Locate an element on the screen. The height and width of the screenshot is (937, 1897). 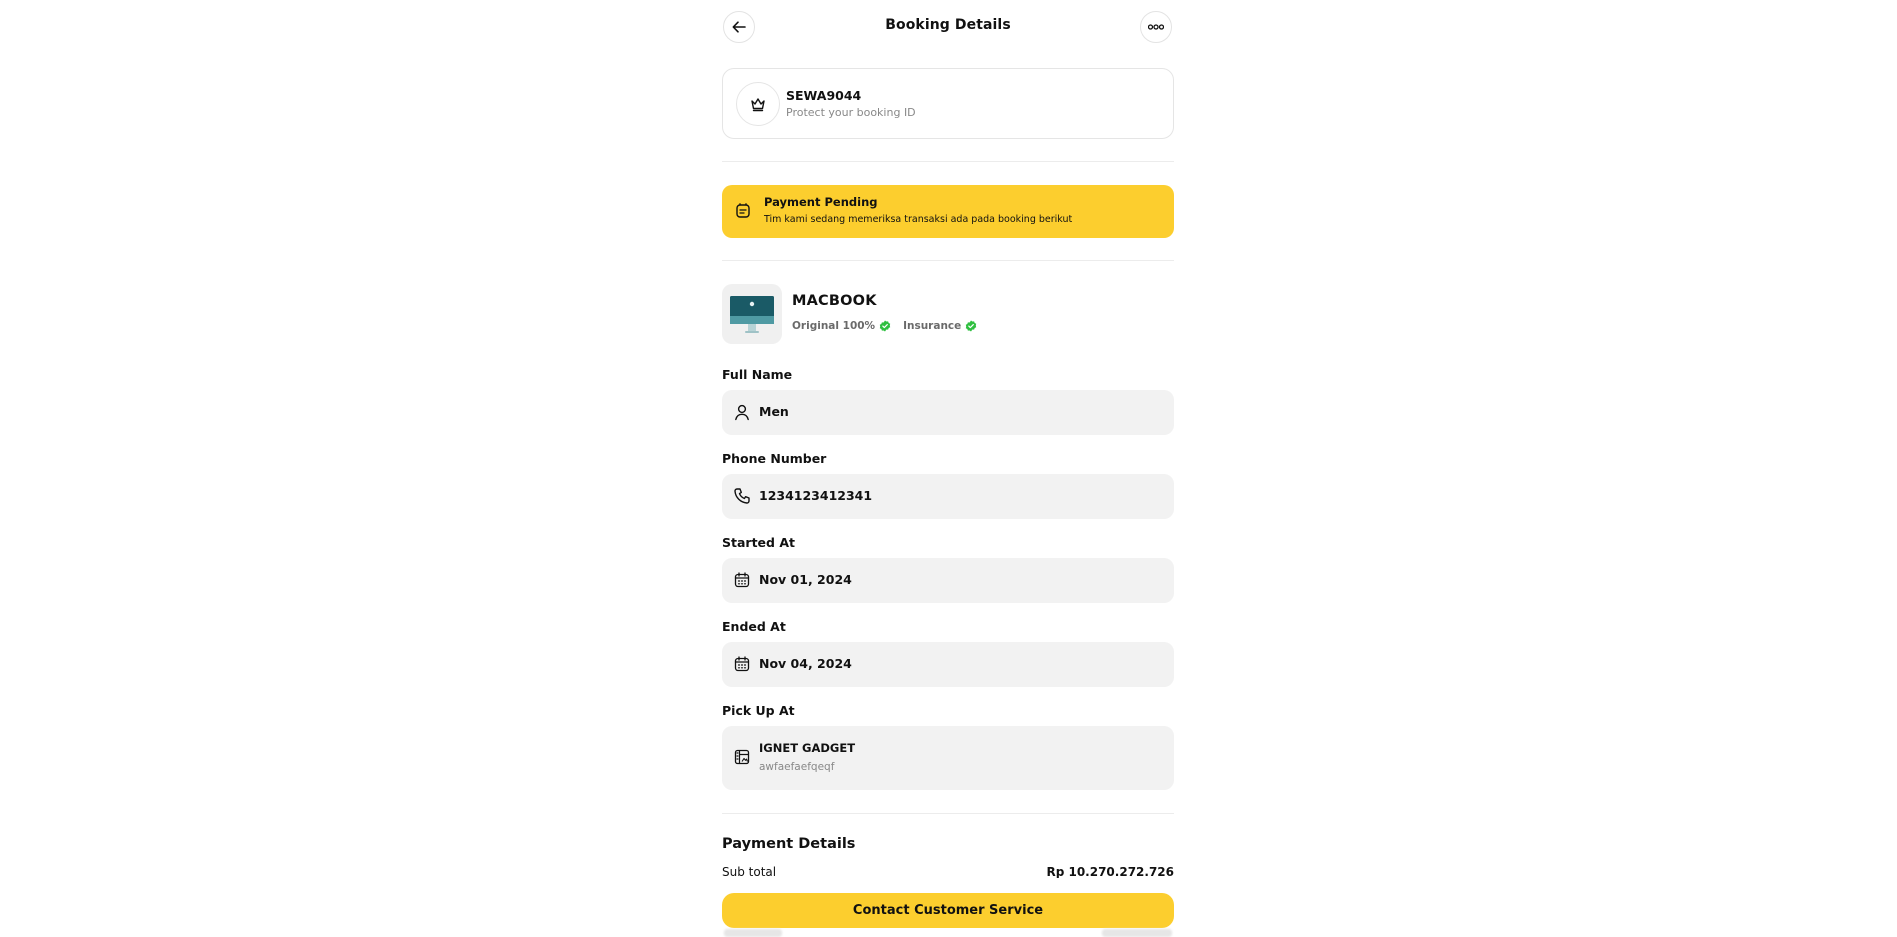
subtotal-label: Sub total is located at coordinates (749, 872).